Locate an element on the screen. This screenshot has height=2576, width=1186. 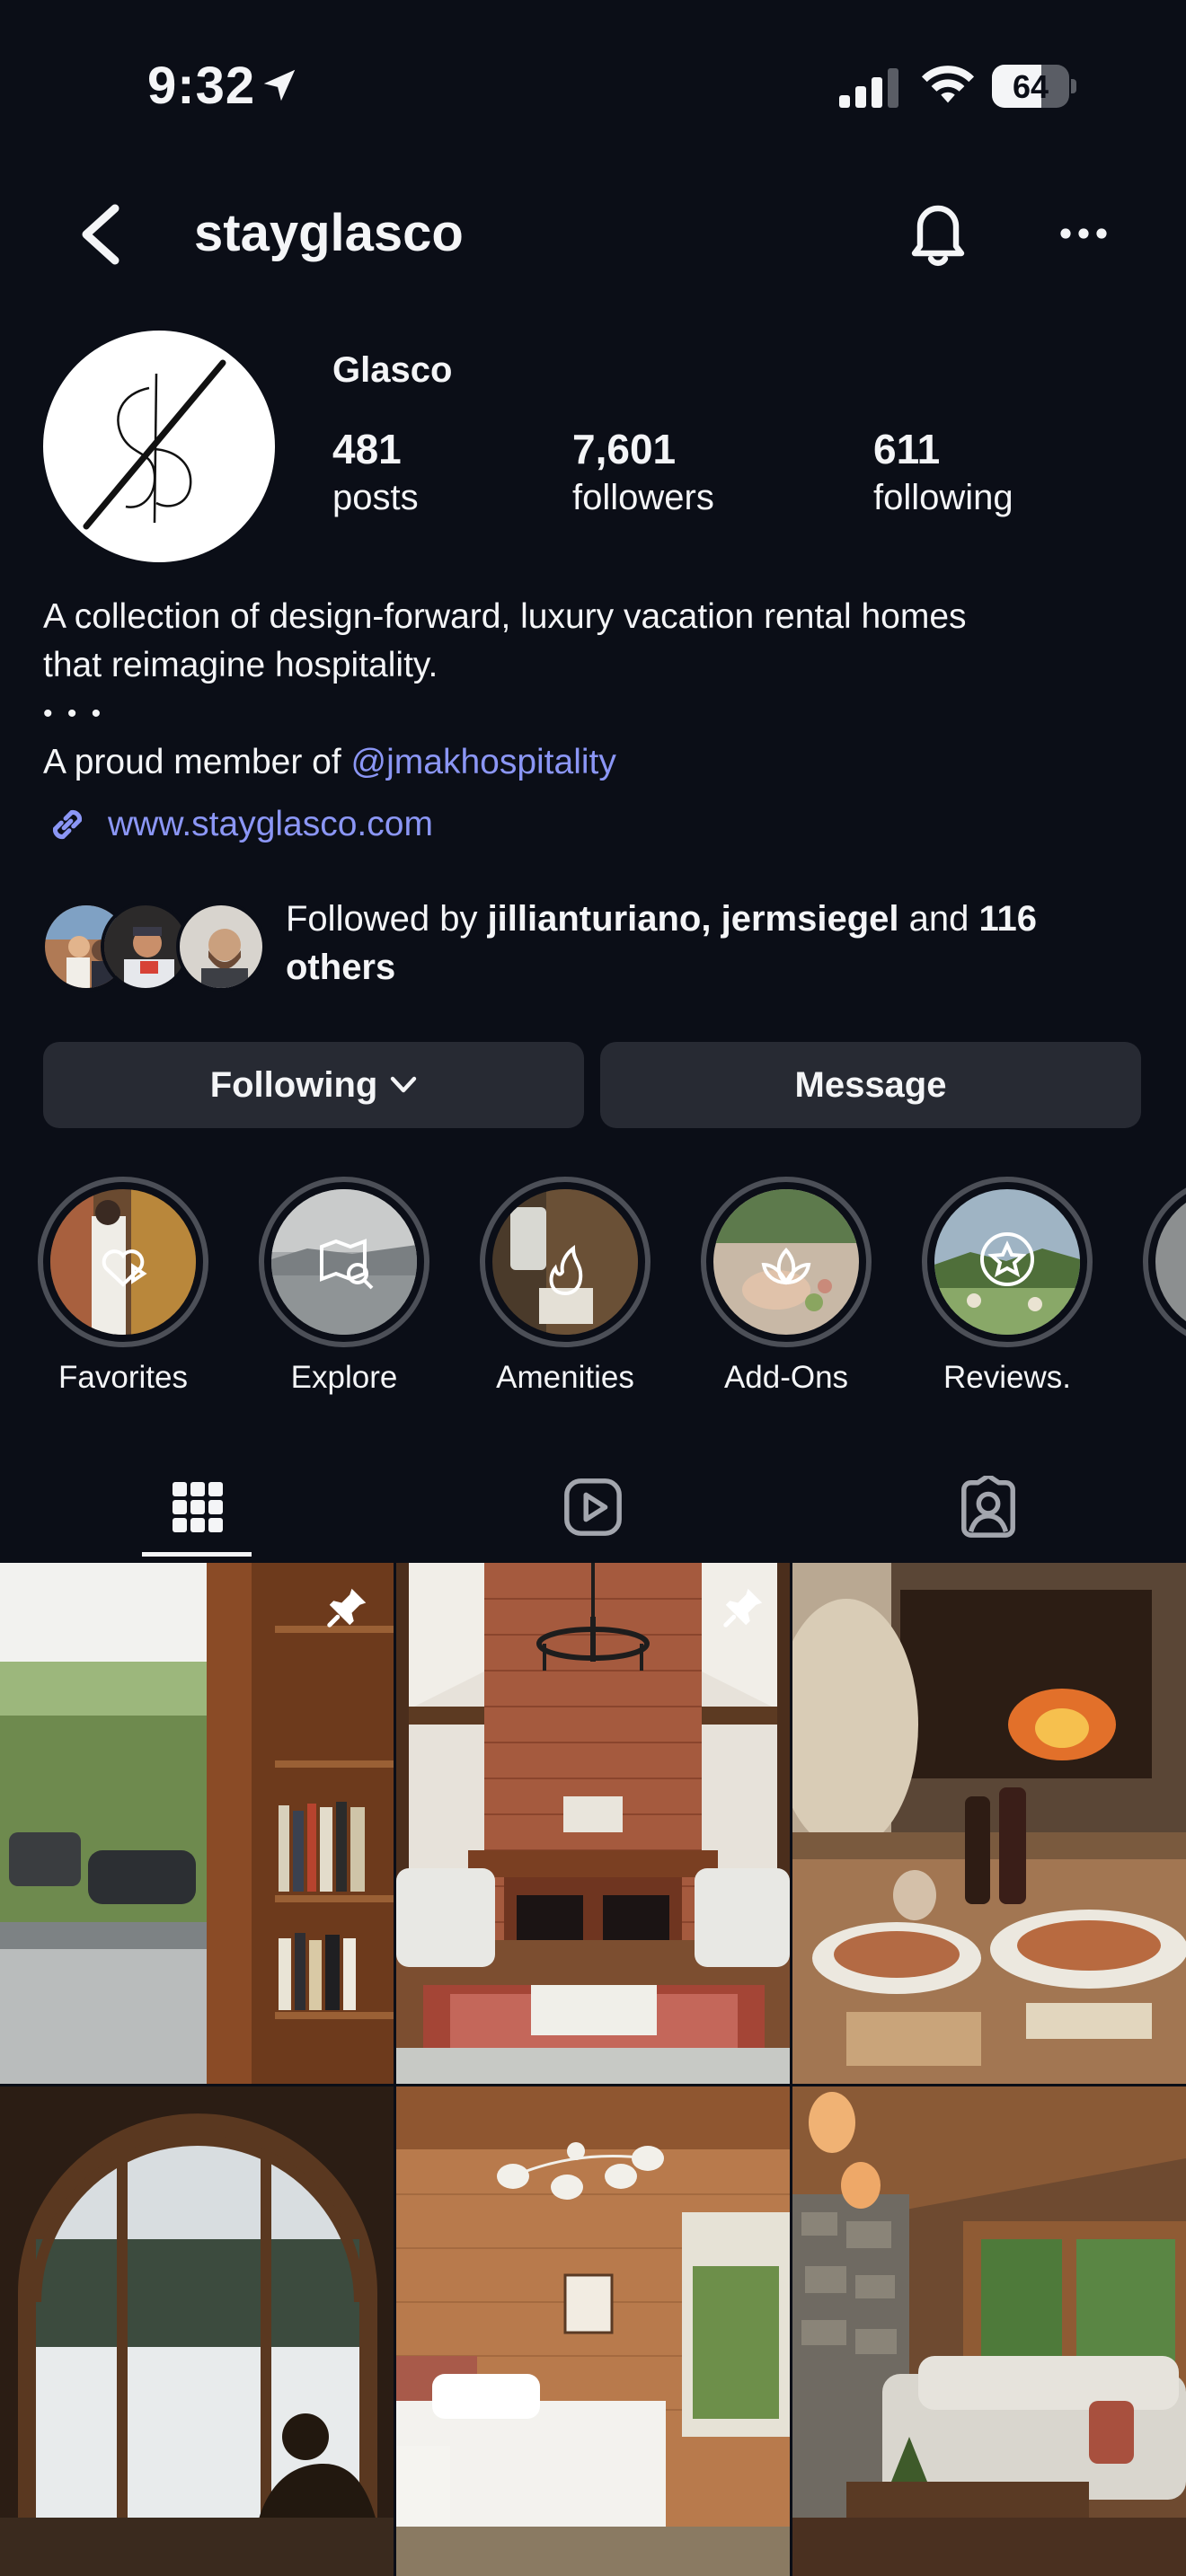
mutual-followers-avatars is located at coordinates (153, 947).